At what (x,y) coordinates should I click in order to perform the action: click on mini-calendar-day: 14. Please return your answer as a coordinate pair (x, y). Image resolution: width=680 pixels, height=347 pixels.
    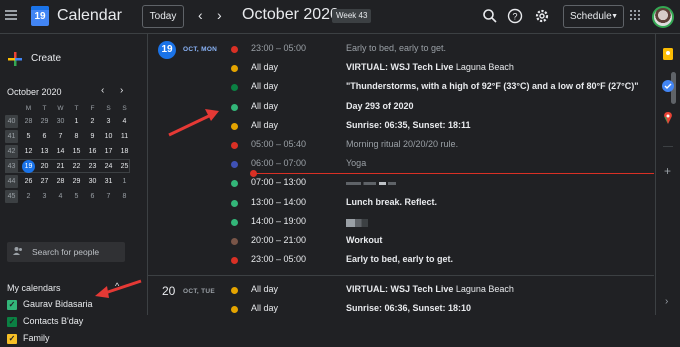
    Looking at the image, I should click on (60, 151).